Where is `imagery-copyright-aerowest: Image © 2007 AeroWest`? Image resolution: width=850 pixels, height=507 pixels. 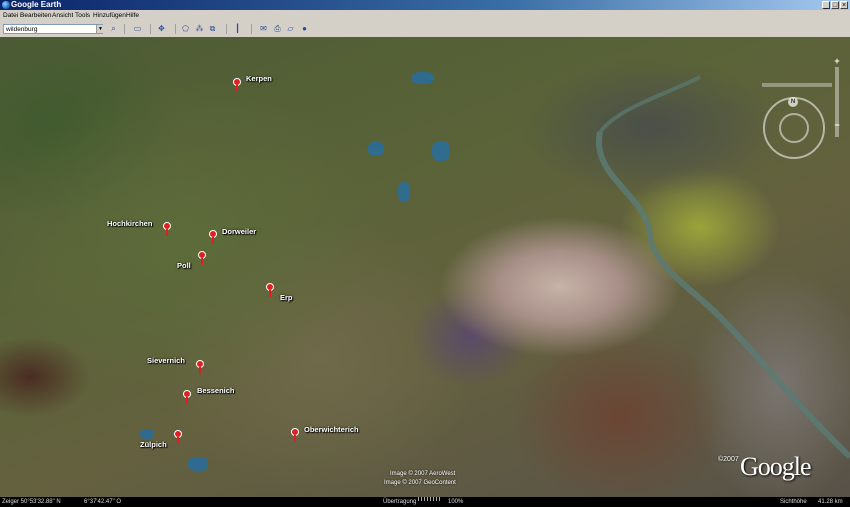 imagery-copyright-aerowest: Image © 2007 AeroWest is located at coordinates (423, 474).